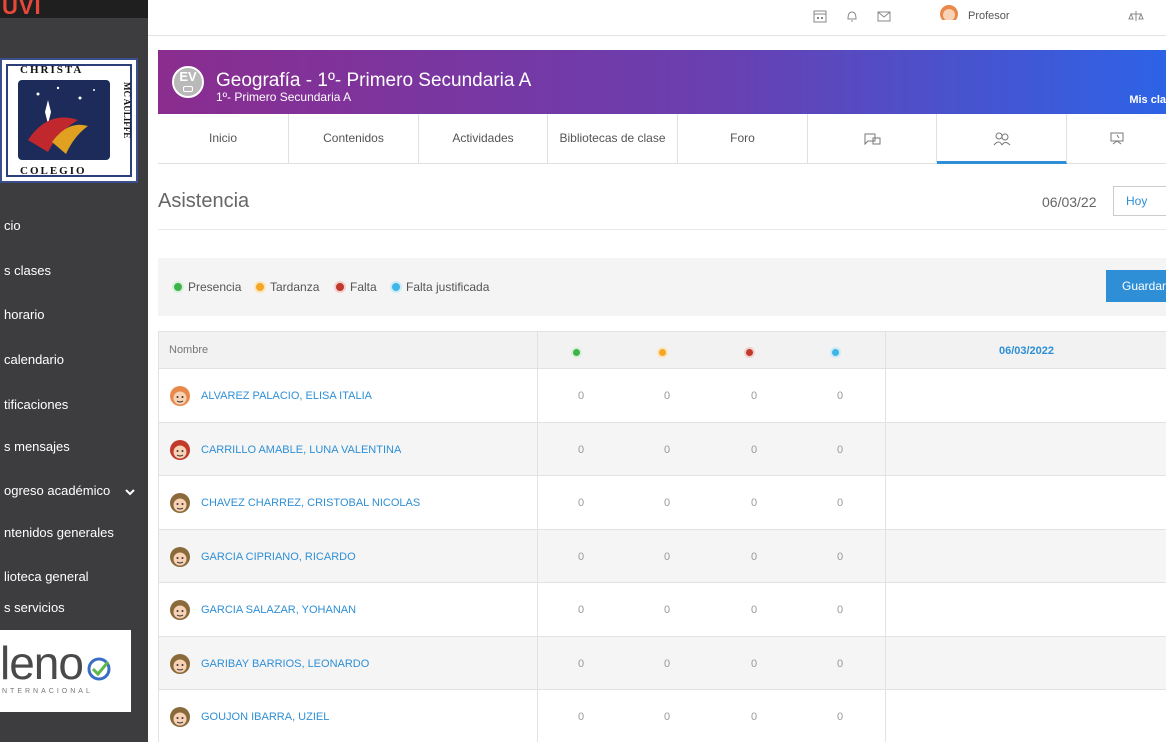  Describe the element at coordinates (483, 139) in the screenshot. I see `tab-actividades: Actividades` at that location.